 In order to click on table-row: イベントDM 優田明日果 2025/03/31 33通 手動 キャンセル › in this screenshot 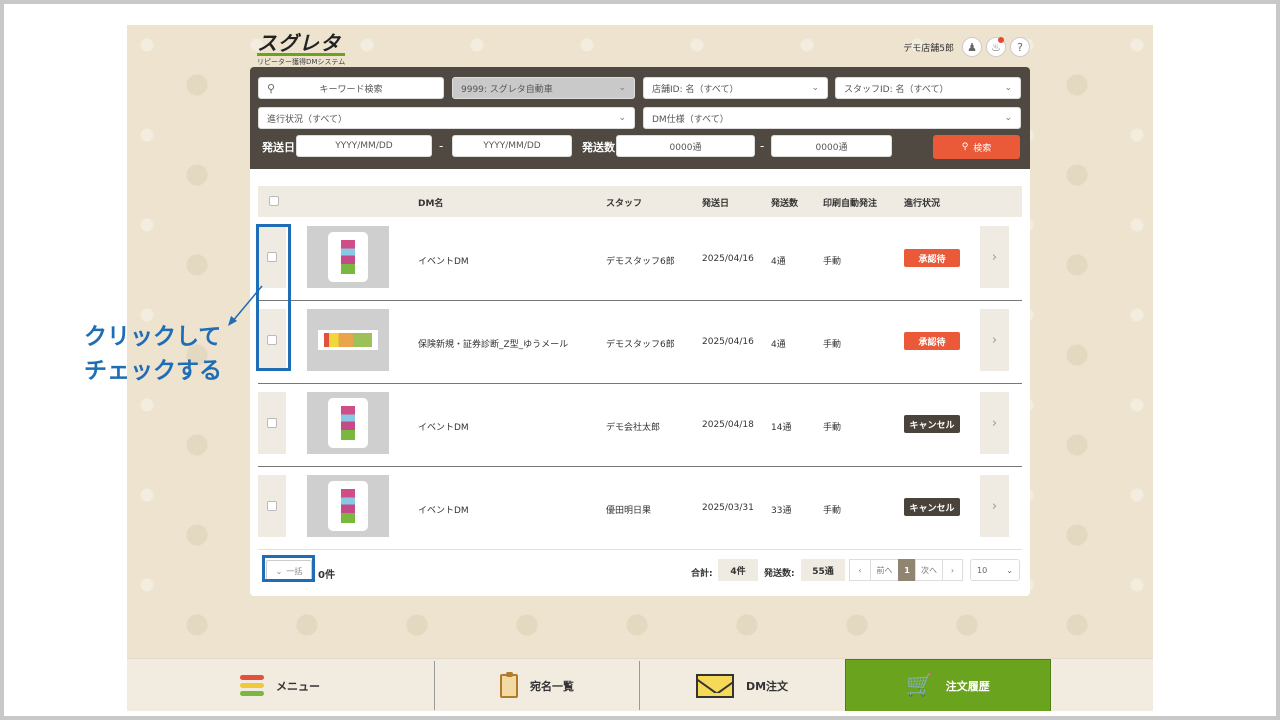, I will do `click(640, 508)`.